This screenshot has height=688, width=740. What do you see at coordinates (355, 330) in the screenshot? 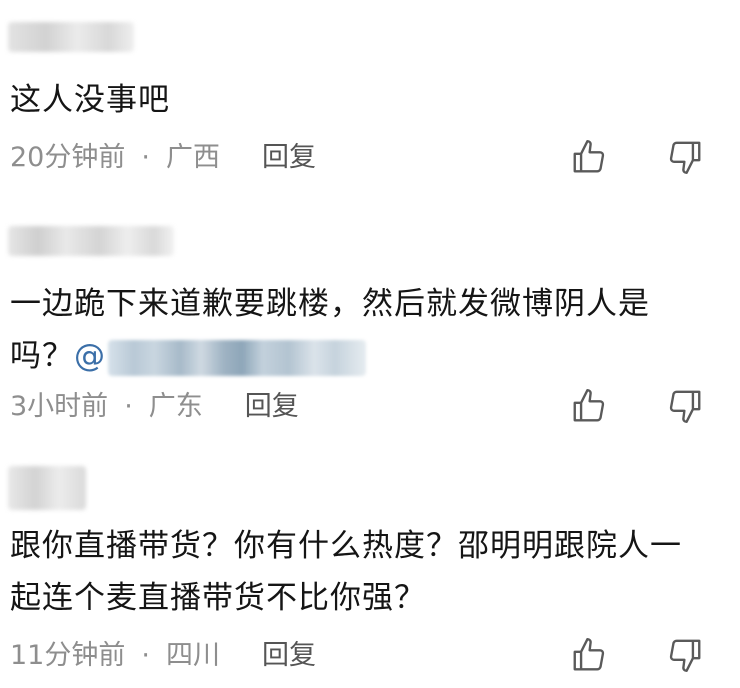
I see `comment-text: 一边跪下来道歉要跳楼，然后就发微博阴人是吗？@` at bounding box center [355, 330].